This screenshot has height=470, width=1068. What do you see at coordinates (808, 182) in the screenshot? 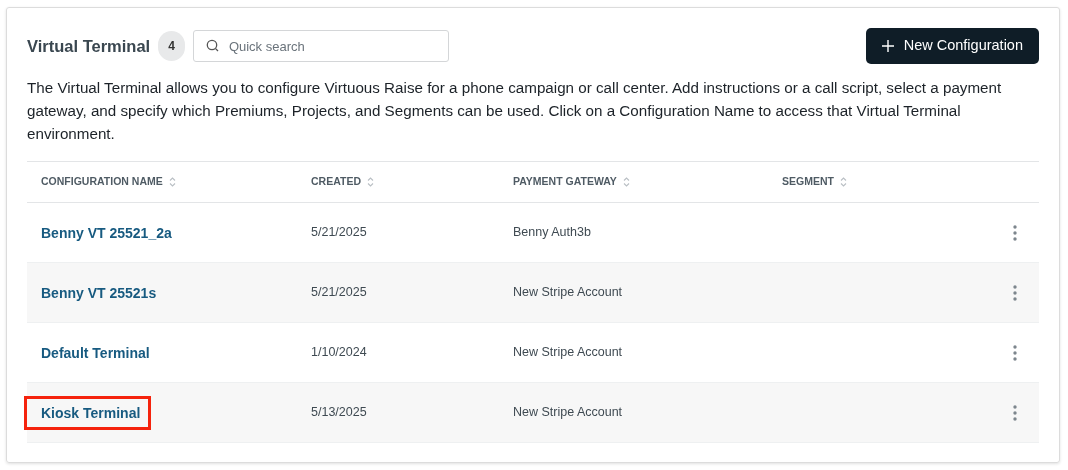
I see `column-header: SEGMENT` at bounding box center [808, 182].